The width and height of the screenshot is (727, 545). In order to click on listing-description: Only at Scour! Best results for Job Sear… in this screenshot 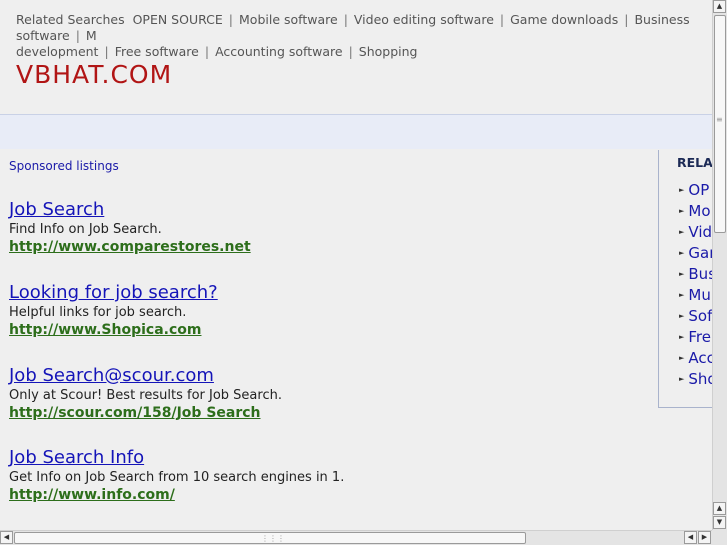, I will do `click(145, 395)`.